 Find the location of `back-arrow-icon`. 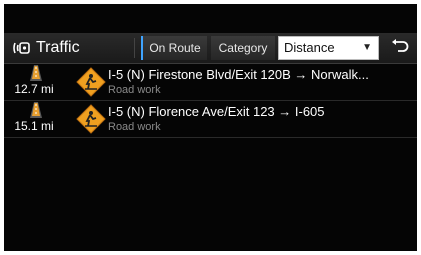

back-arrow-icon is located at coordinates (400, 48).